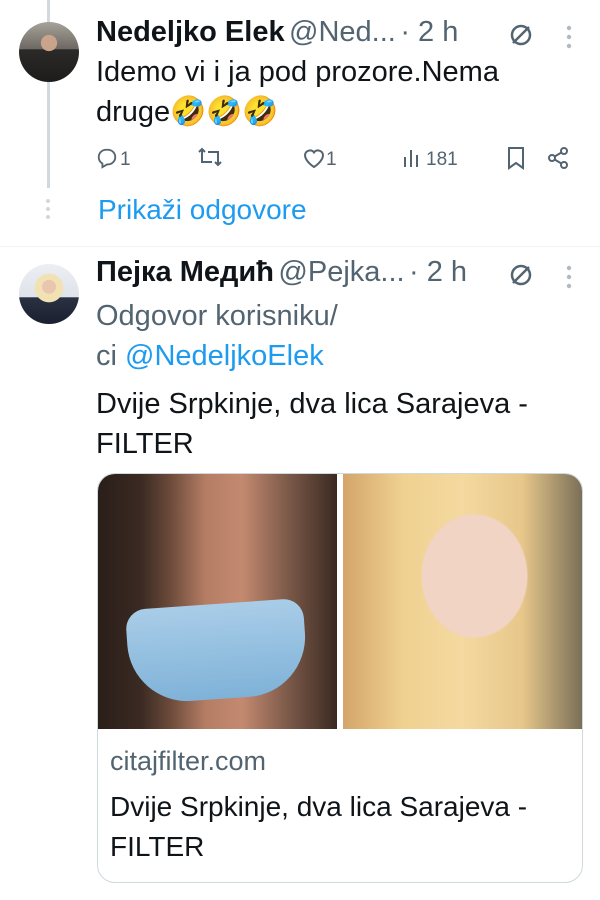 Image resolution: width=600 pixels, height=900 pixels. I want to click on tweet2-header: Пејка Медић @Pejka... · 2 h, so click(281, 272).